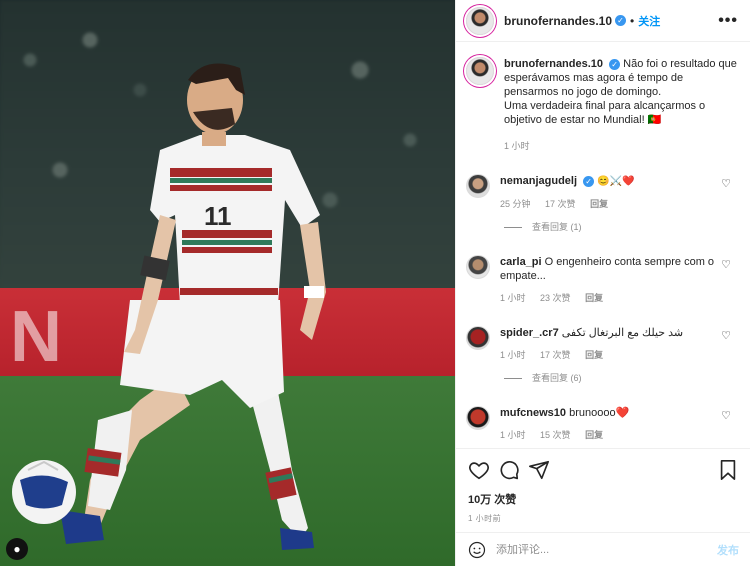  What do you see at coordinates (557, 227) in the screenshot?
I see `view-replies-label: 查看回复 (1)` at bounding box center [557, 227].